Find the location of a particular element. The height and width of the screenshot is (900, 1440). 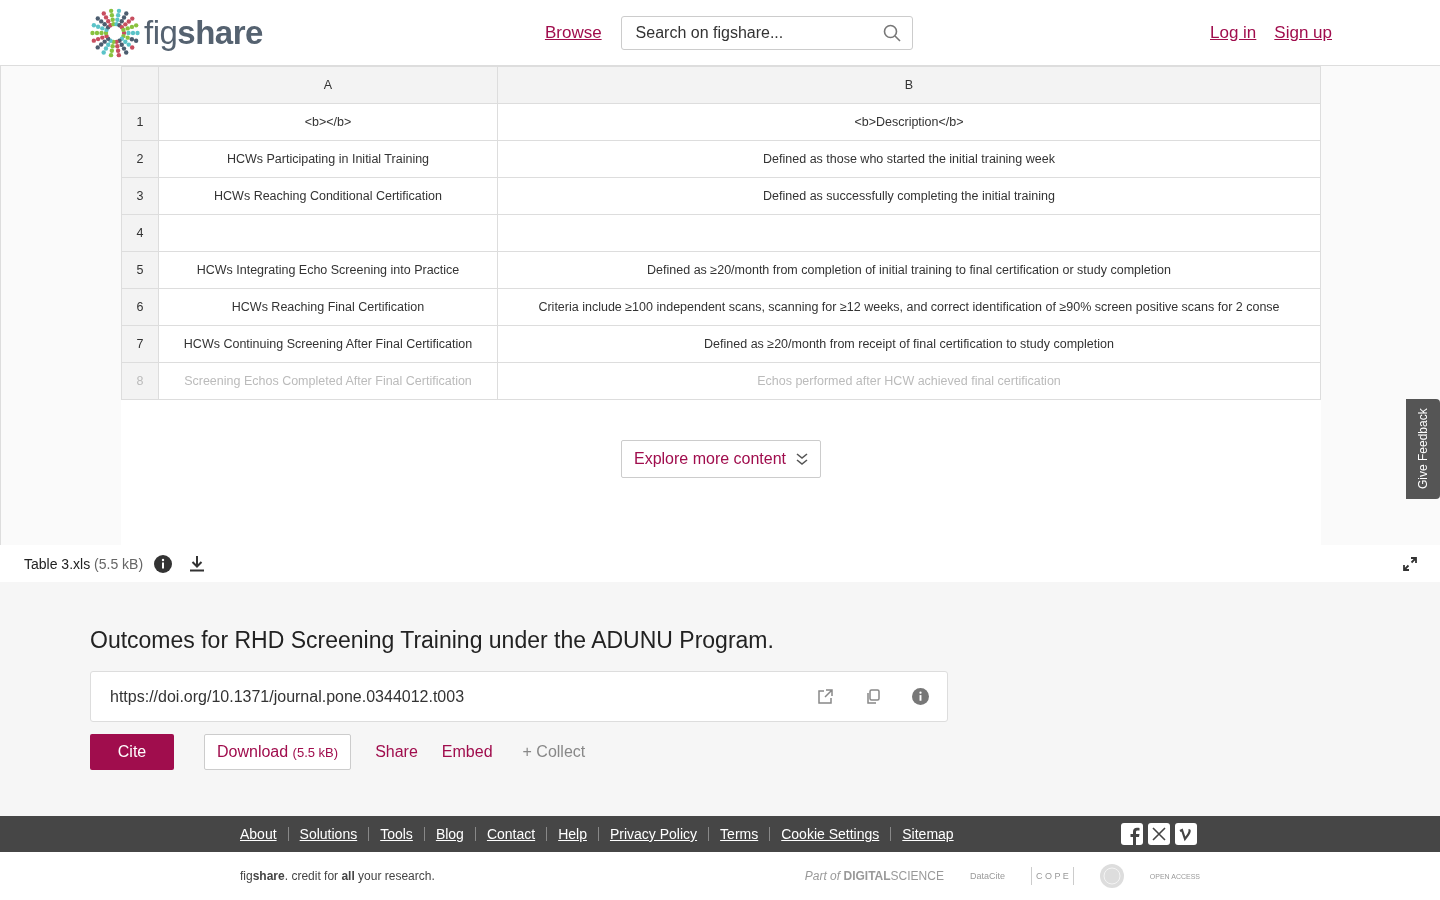

download-icon is located at coordinates (197, 563).